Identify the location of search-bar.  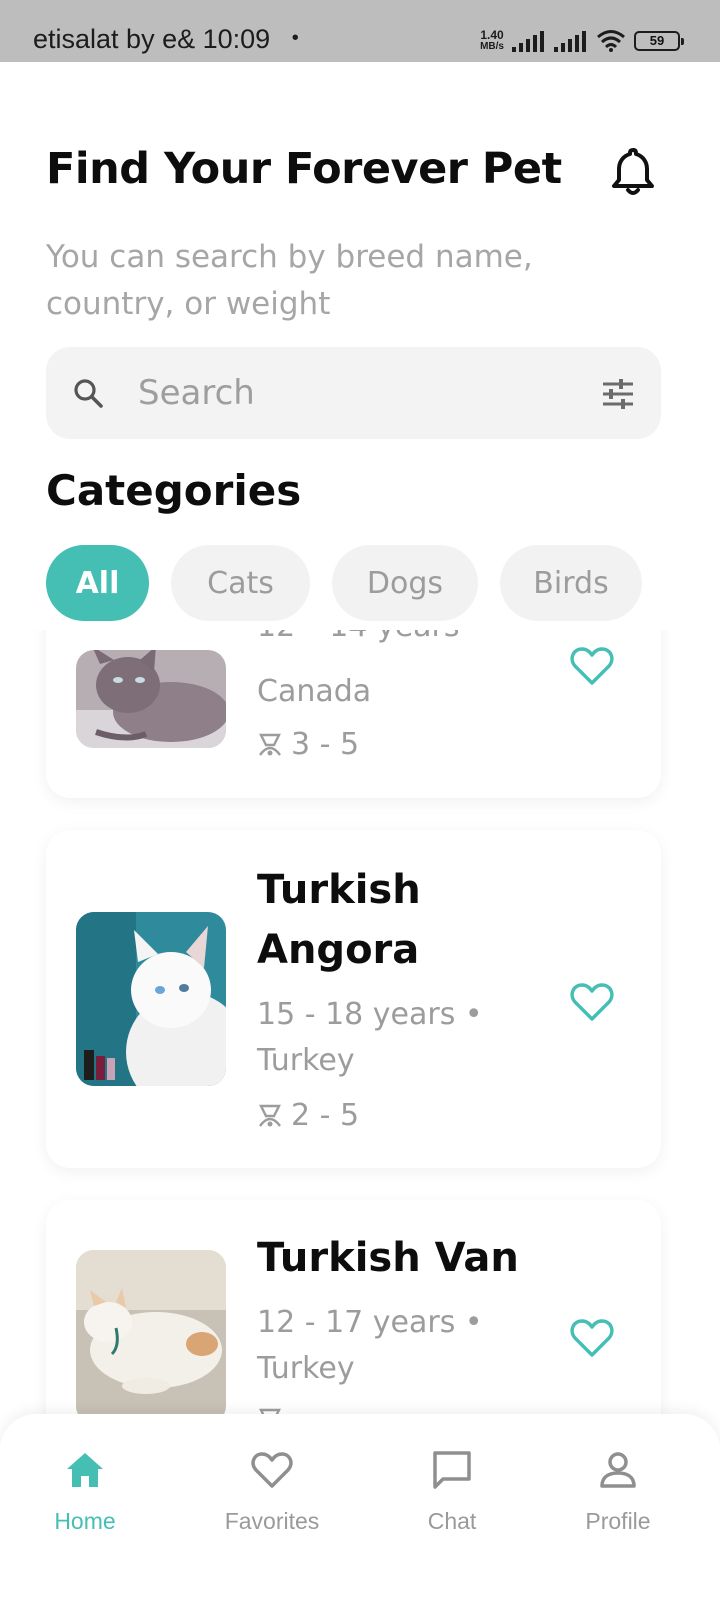
(353, 393).